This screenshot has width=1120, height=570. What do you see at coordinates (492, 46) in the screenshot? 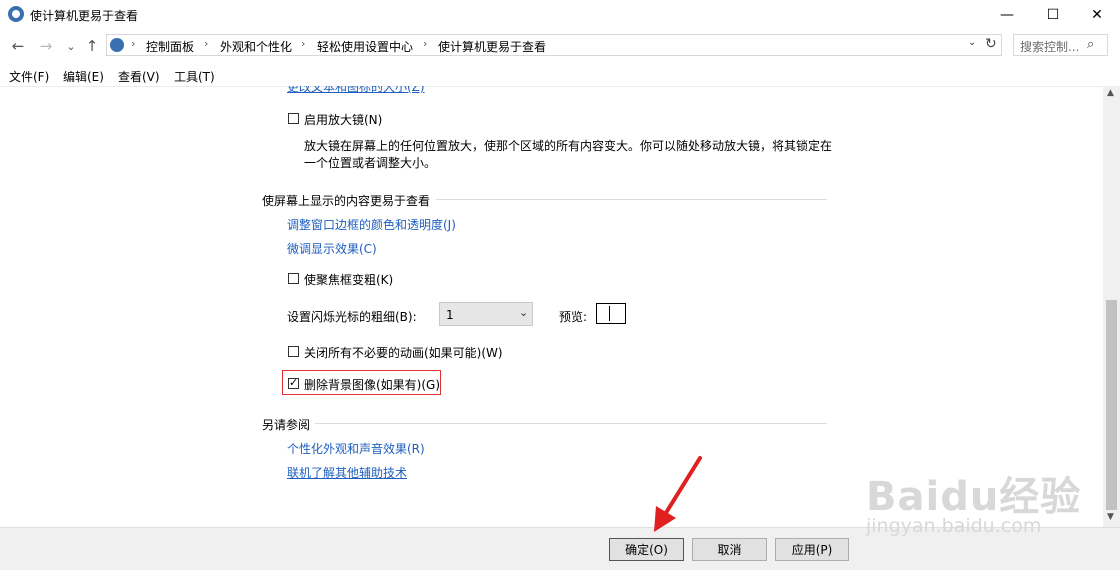
I see `breadcrumb-current-page: 使计算机更易于查看` at bounding box center [492, 46].